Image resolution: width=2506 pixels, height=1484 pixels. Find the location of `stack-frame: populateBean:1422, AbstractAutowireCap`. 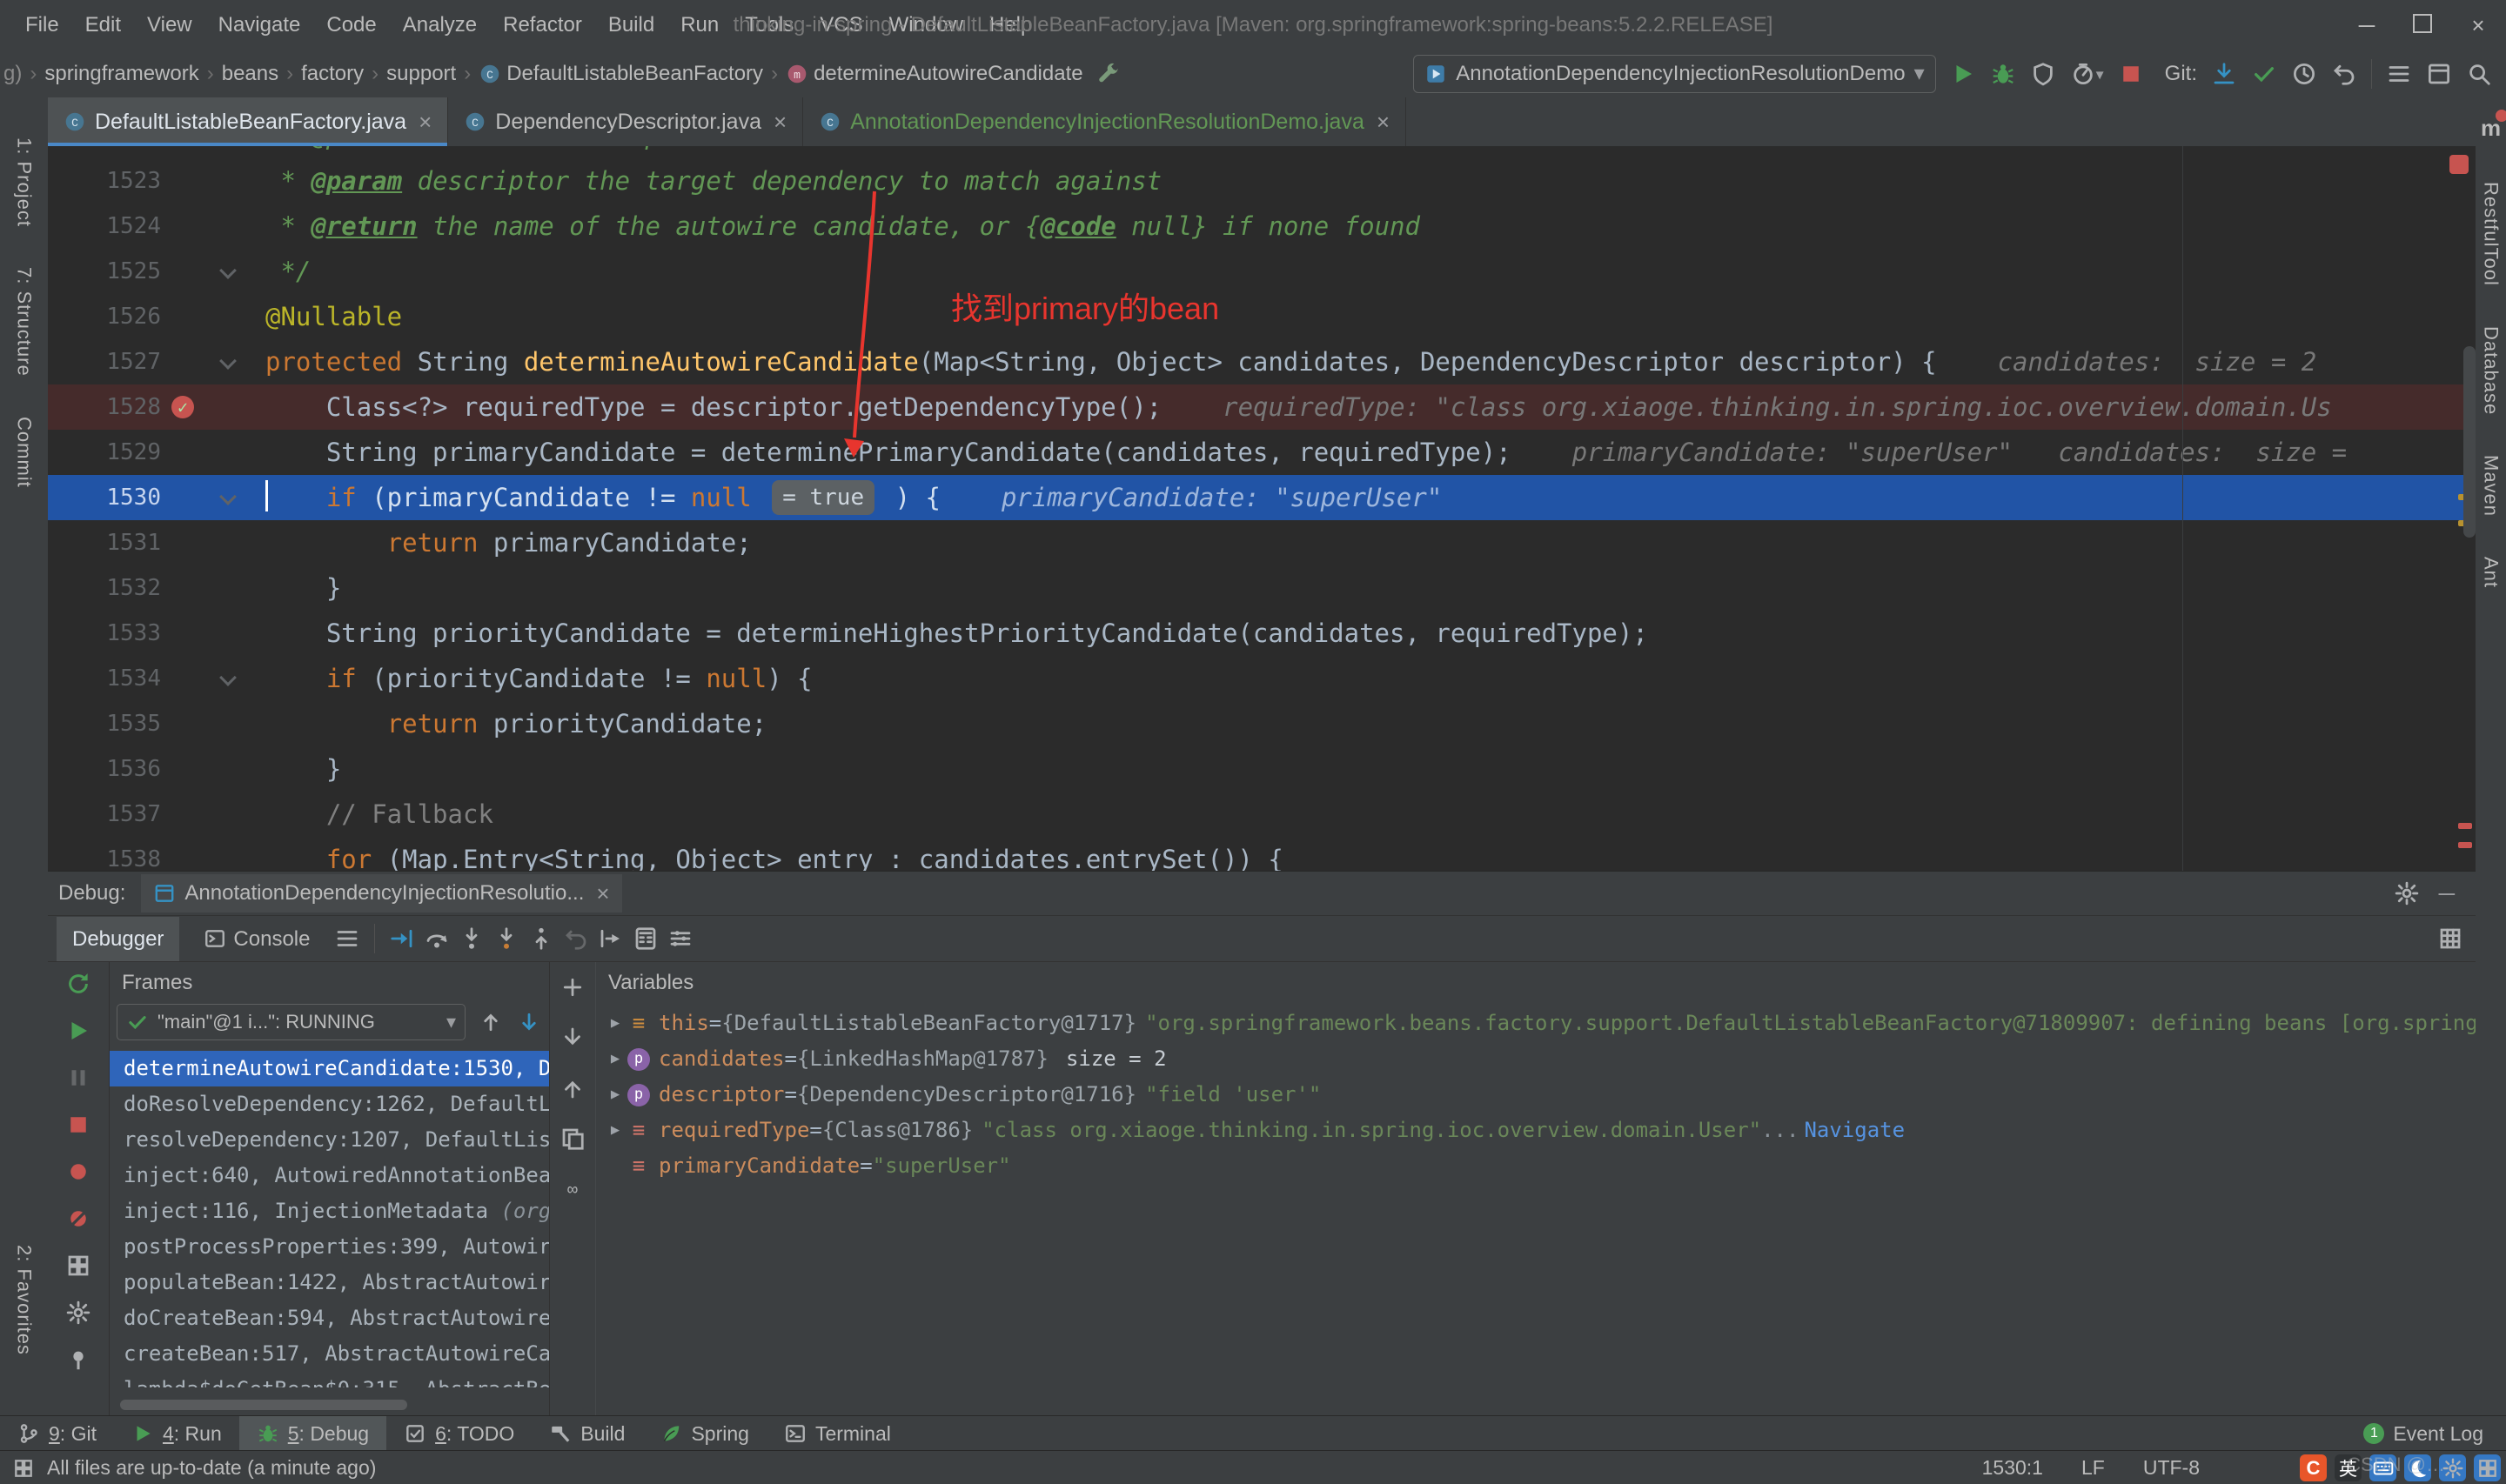

stack-frame: populateBean:1422, AbstractAutowireCap is located at coordinates (329, 1282).